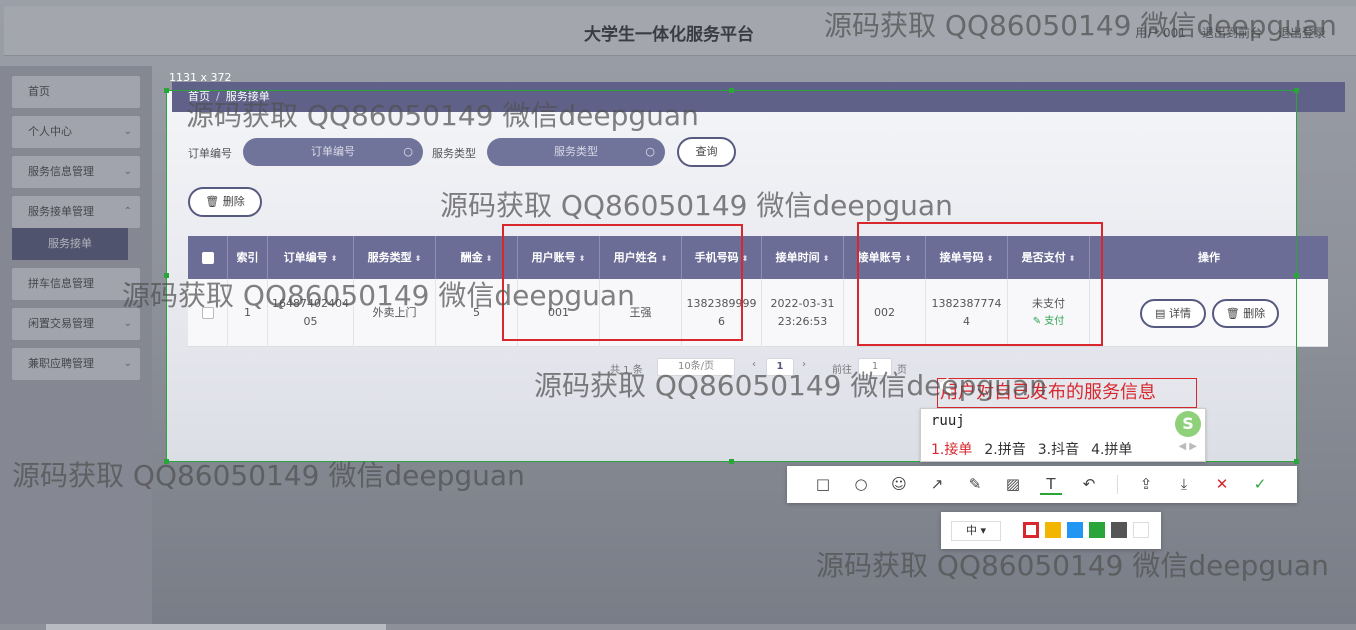 This screenshot has height=630, width=1356. I want to click on pen-tool-icon: ✎, so click(975, 484).